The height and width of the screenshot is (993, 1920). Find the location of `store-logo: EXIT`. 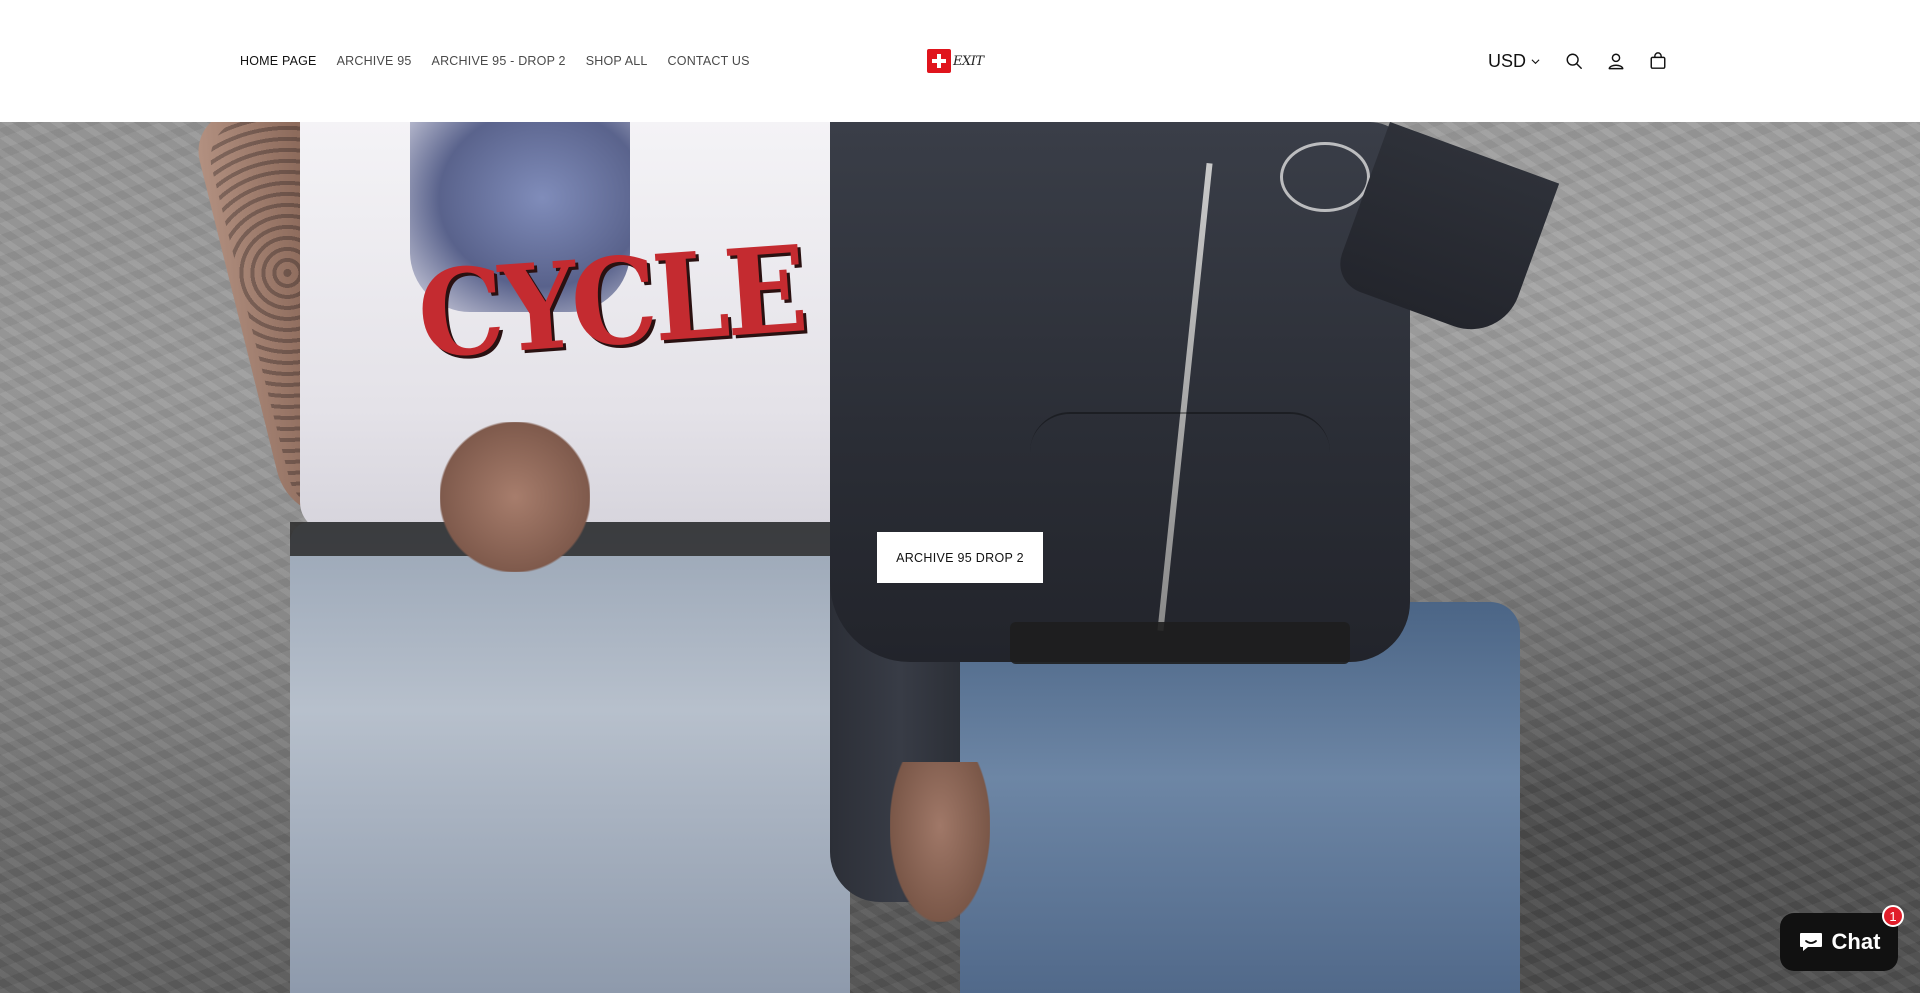

store-logo: EXIT is located at coordinates (957, 61).